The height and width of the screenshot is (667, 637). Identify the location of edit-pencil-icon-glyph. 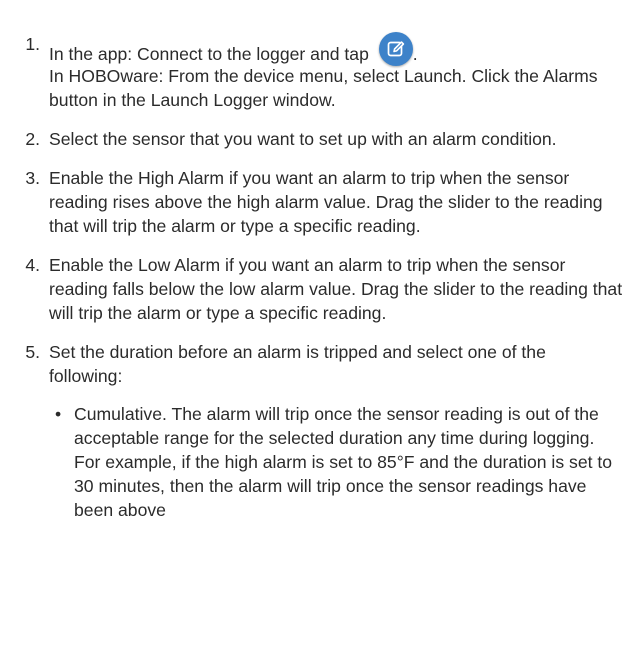
(395, 49).